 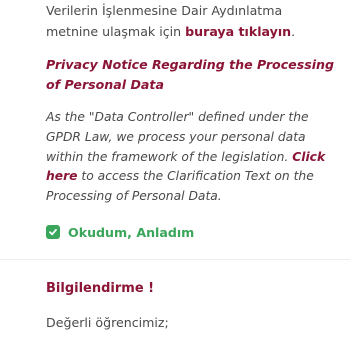 What do you see at coordinates (176, 136) in the screenshot?
I see `privacy-body-line-2: GPDR Law, we process your personal data` at bounding box center [176, 136].